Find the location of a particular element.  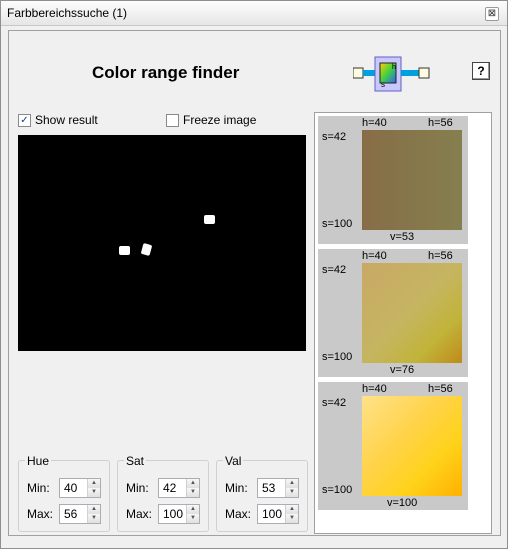

window-title: Farbbereichssuche (1) is located at coordinates (67, 13).